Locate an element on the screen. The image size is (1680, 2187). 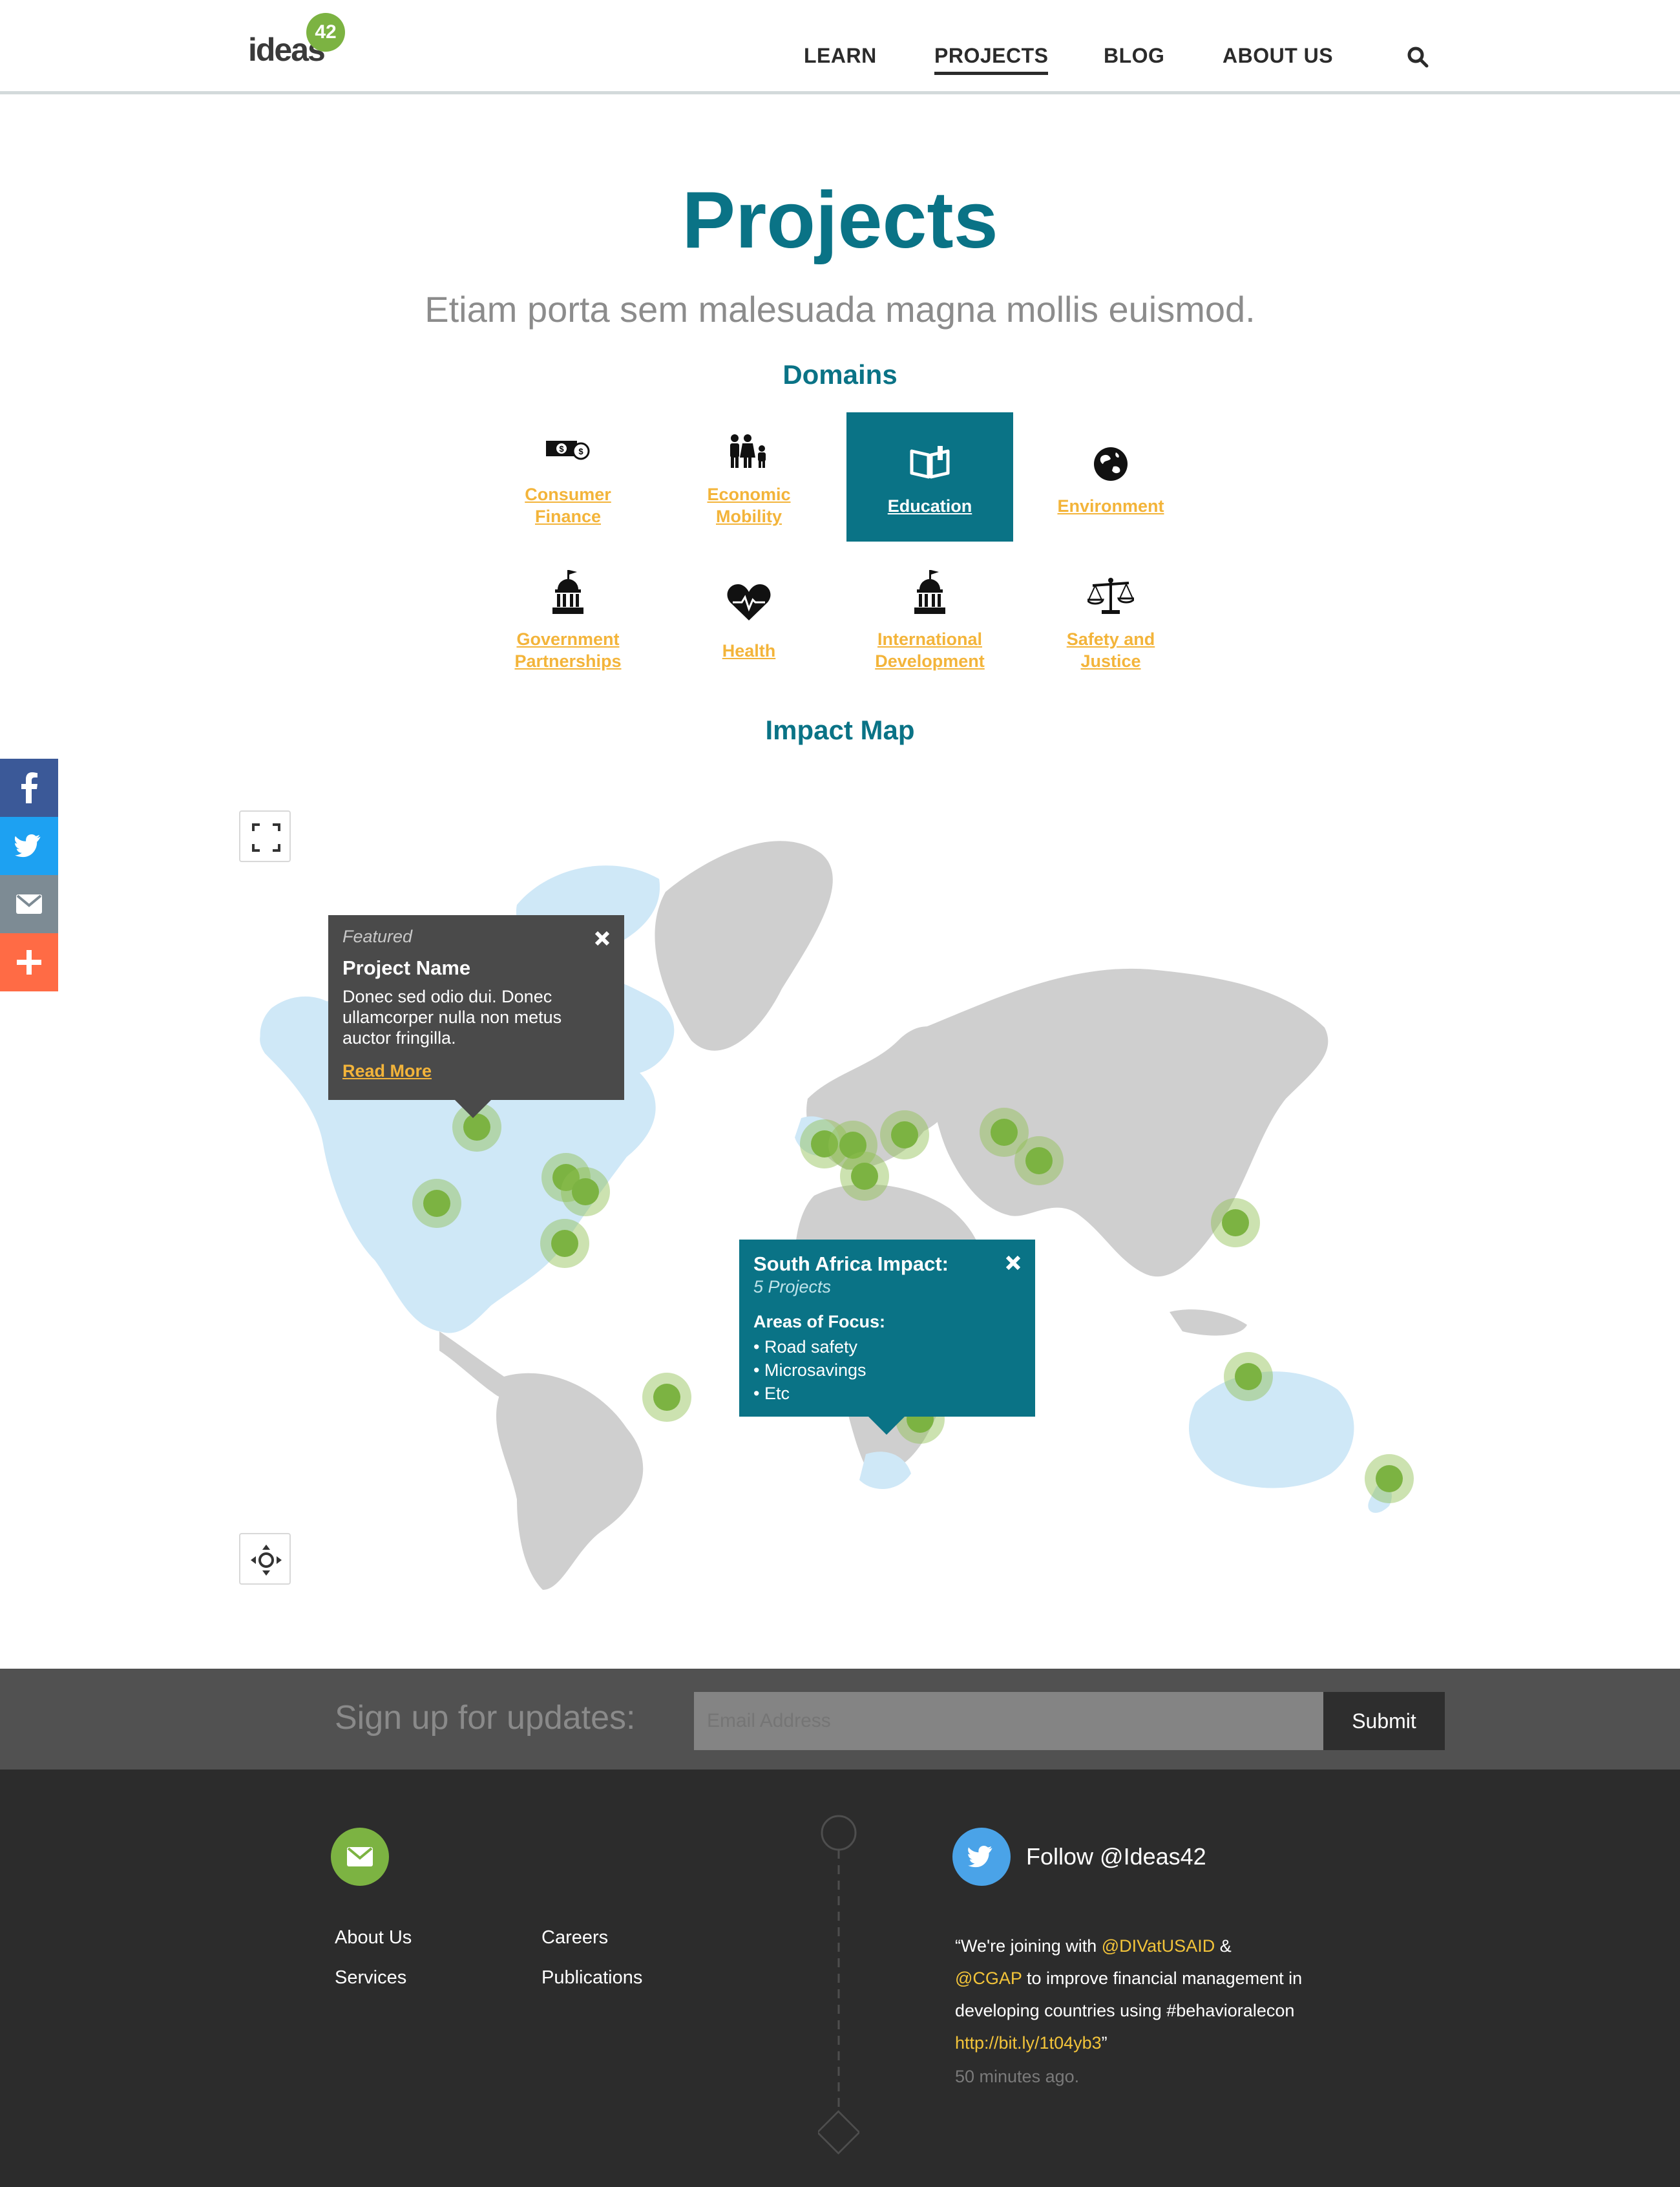
project-name: Project Name is located at coordinates (407, 968).